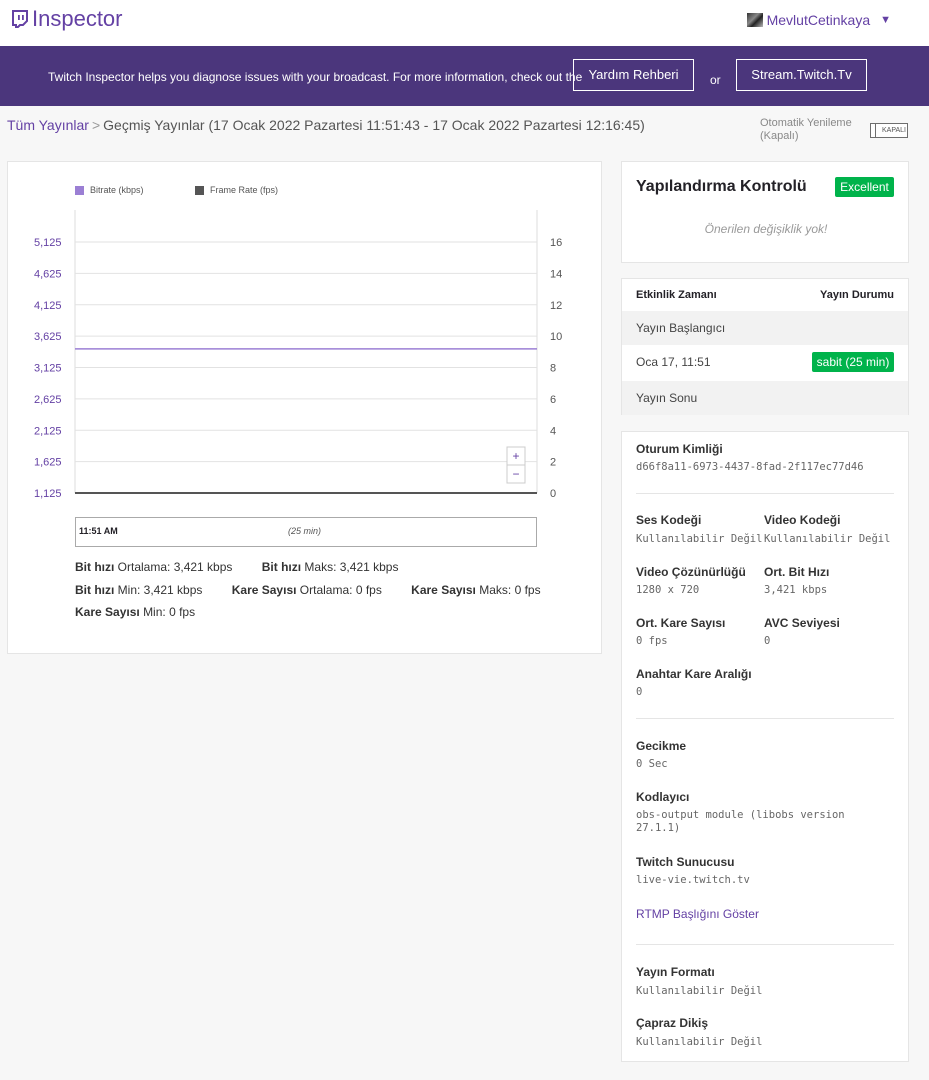  Describe the element at coordinates (476, 590) in the screenshot. I see `stat-fps-max: Kare Sayısı Maks: 0 fps` at that location.